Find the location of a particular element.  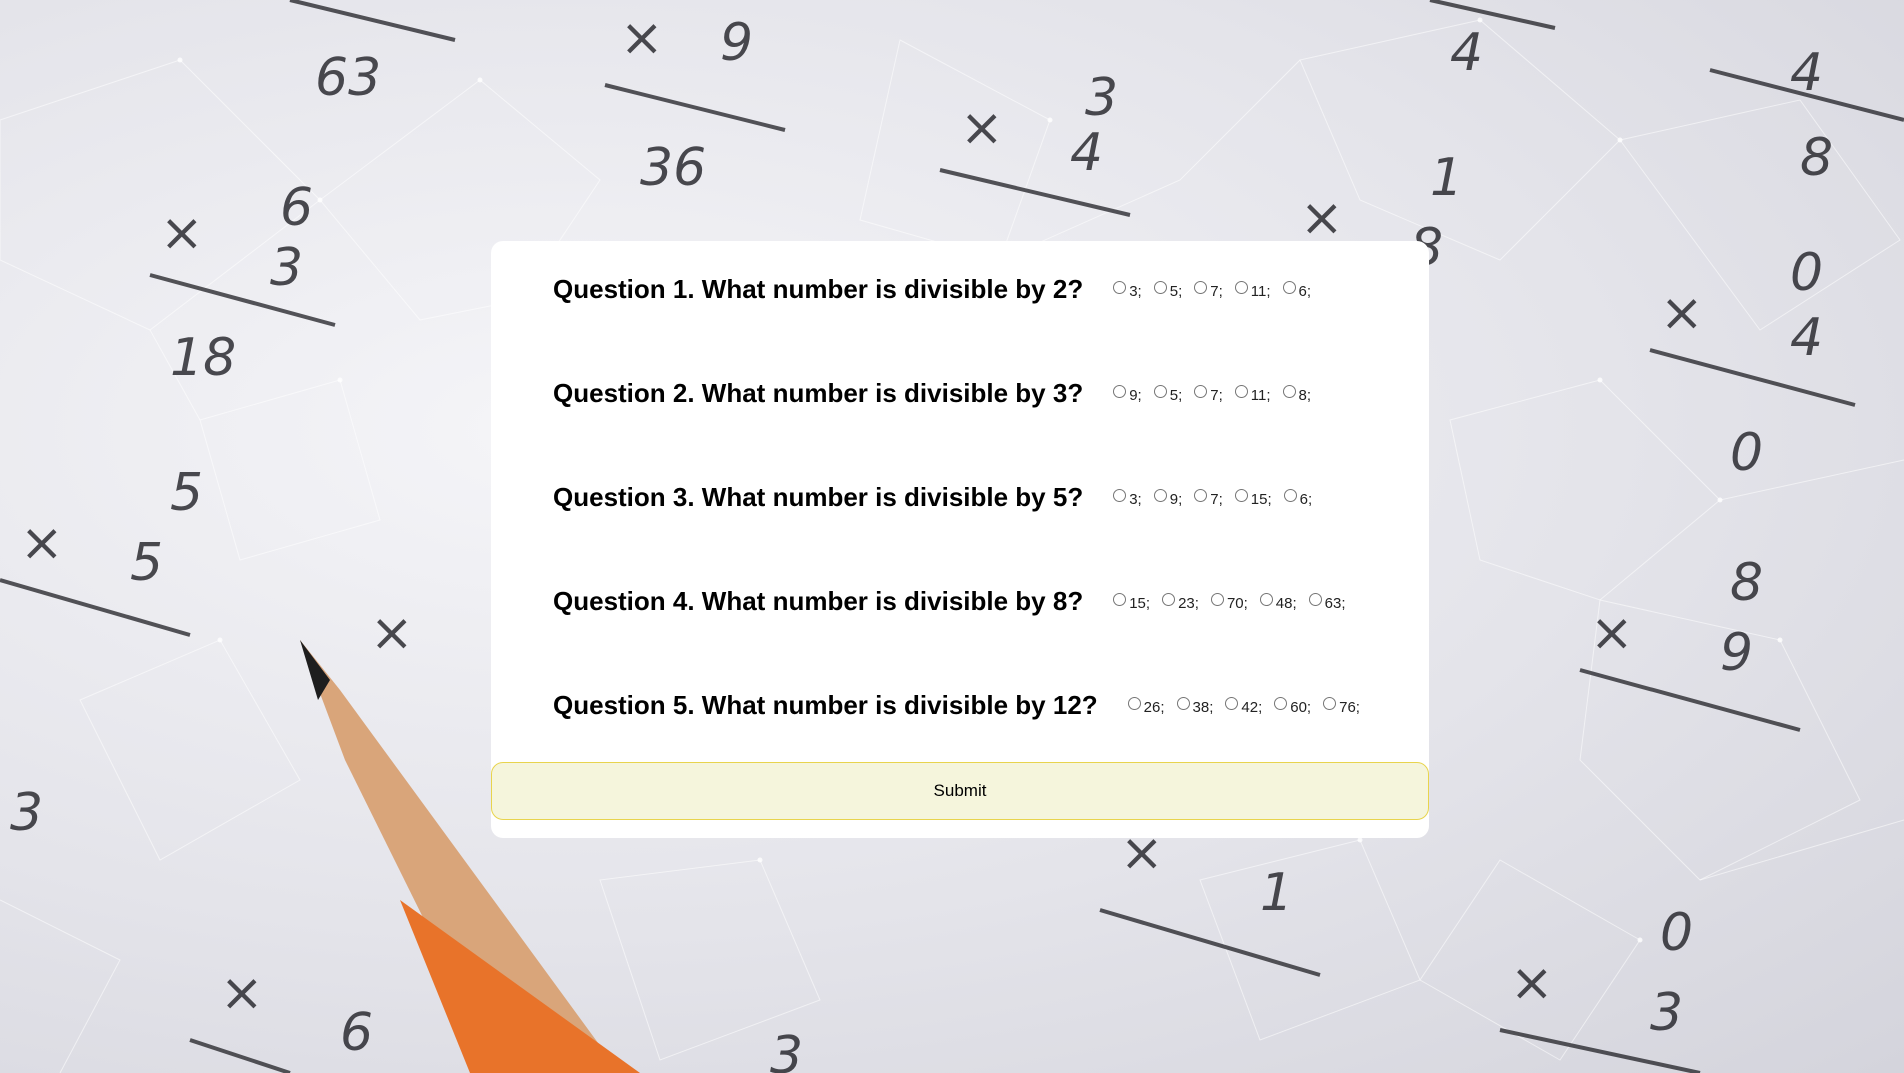

option-radio: 26; is located at coordinates (1146, 705).